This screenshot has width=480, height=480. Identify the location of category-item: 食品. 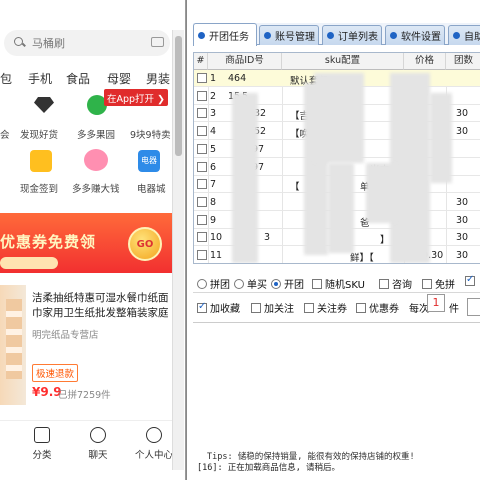
(78, 78).